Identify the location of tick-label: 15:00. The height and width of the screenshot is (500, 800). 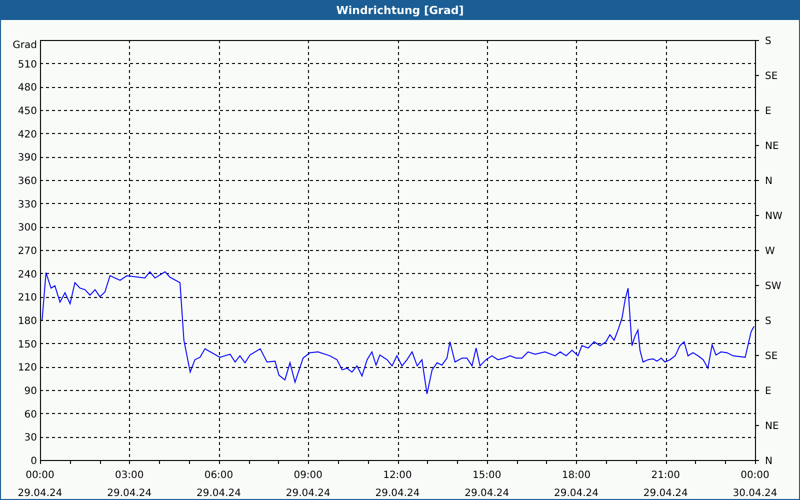
(487, 475).